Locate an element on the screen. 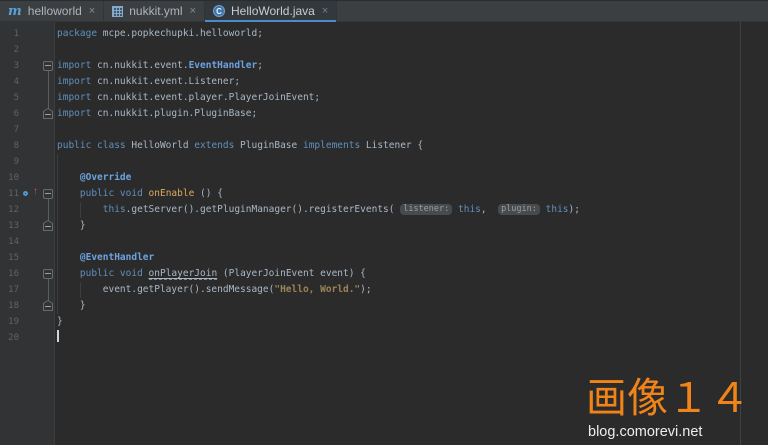 This screenshot has width=768, height=445. line-number: 16 is located at coordinates (13, 274).